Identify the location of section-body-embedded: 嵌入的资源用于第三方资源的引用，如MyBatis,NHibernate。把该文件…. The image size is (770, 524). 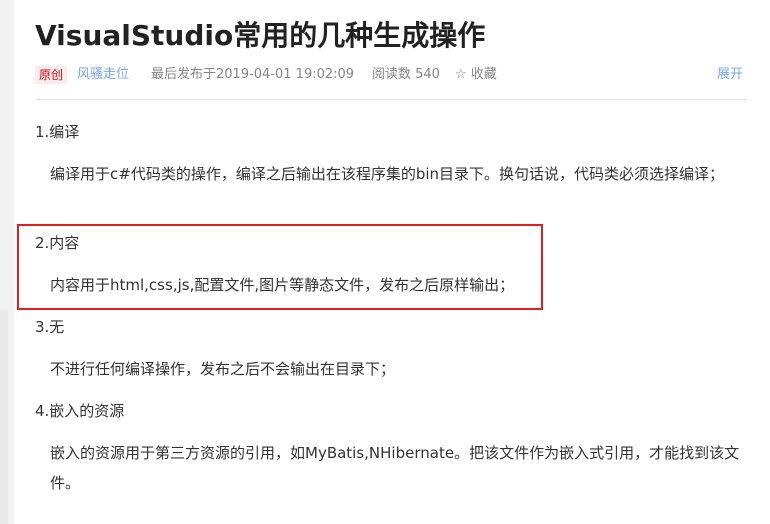
(395, 468).